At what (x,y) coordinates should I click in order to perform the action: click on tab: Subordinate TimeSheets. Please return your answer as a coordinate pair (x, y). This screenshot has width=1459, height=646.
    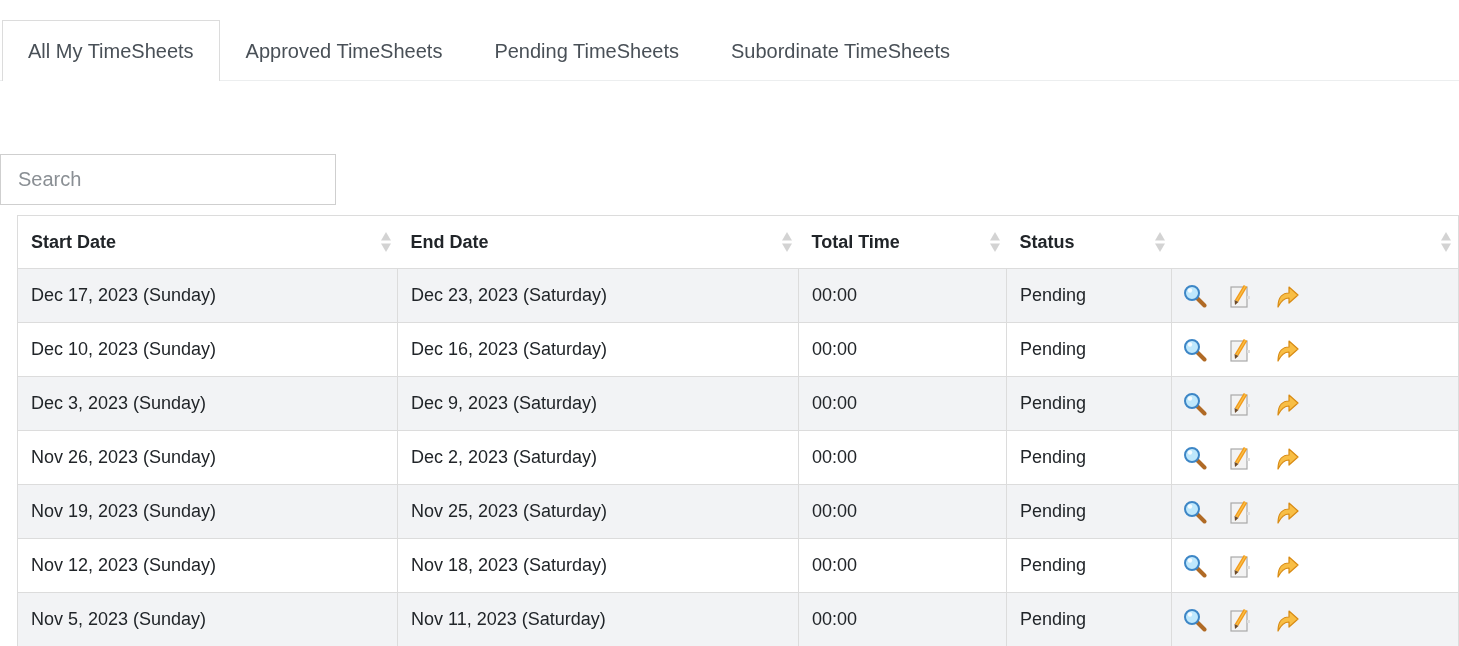
    Looking at the image, I should click on (840, 50).